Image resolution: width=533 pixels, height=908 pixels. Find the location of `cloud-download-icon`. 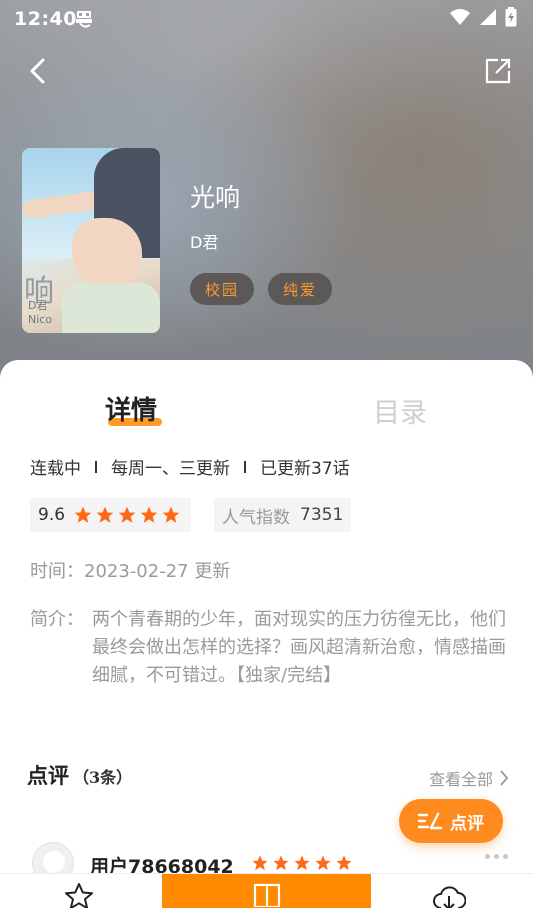

cloud-download-icon is located at coordinates (450, 897).